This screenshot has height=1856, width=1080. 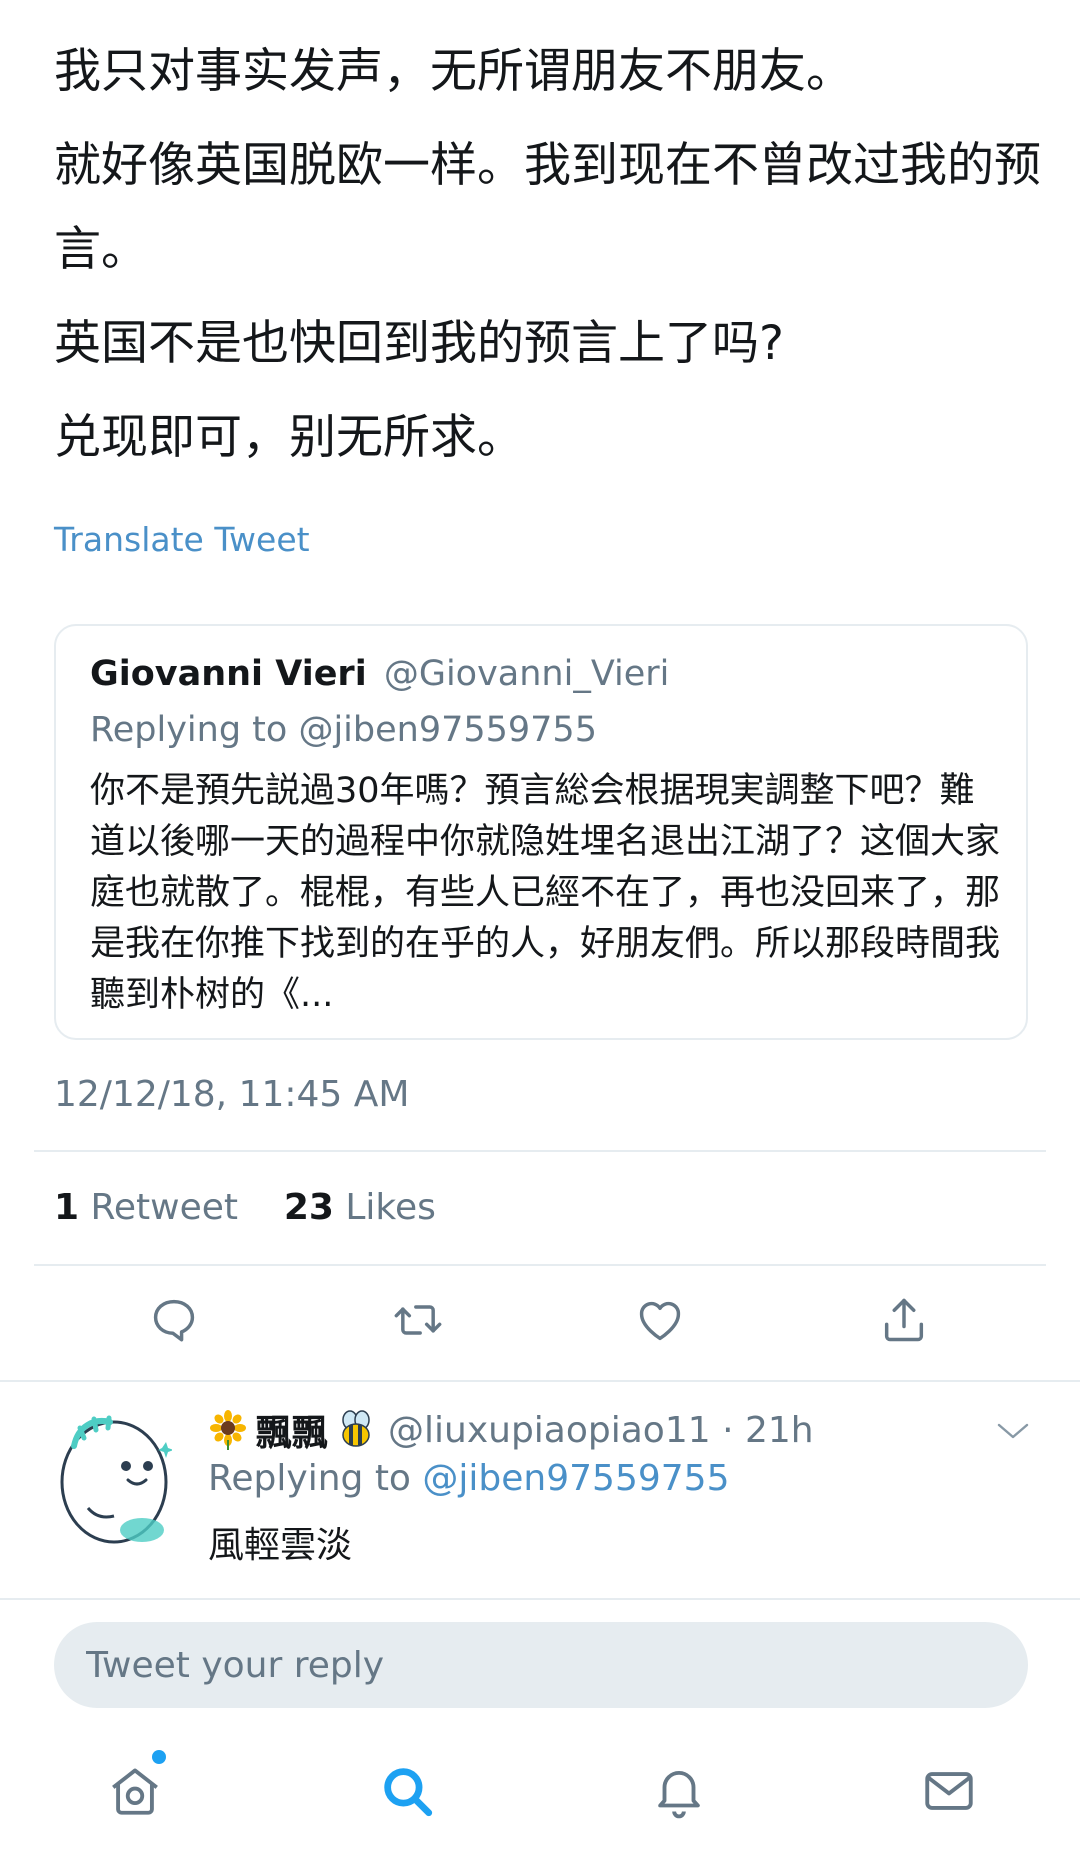 I want to click on home-icon, so click(x=135, y=1791).